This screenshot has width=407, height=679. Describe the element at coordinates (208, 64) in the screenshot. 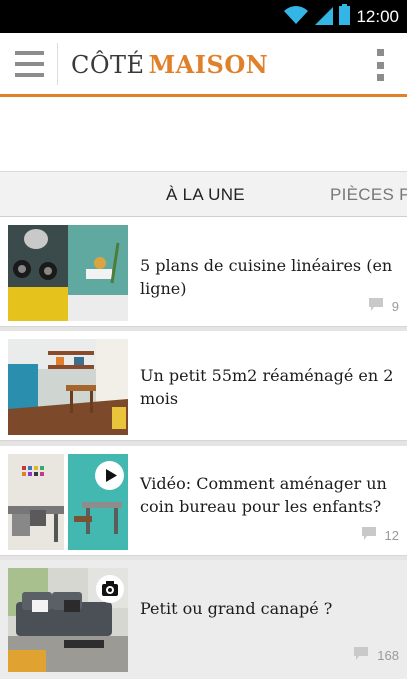

I see `logo-part2: MAISON` at that location.